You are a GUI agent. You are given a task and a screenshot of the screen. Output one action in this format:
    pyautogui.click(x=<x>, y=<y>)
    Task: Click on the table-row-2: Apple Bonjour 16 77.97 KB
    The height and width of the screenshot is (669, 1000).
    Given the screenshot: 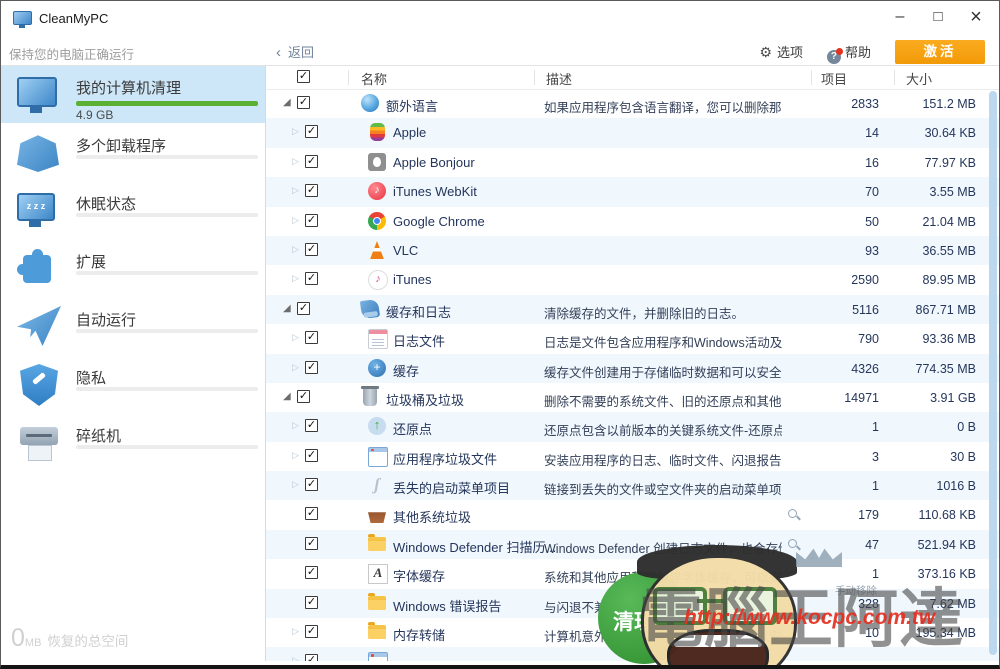 What is the action you would take?
    pyautogui.click(x=632, y=162)
    